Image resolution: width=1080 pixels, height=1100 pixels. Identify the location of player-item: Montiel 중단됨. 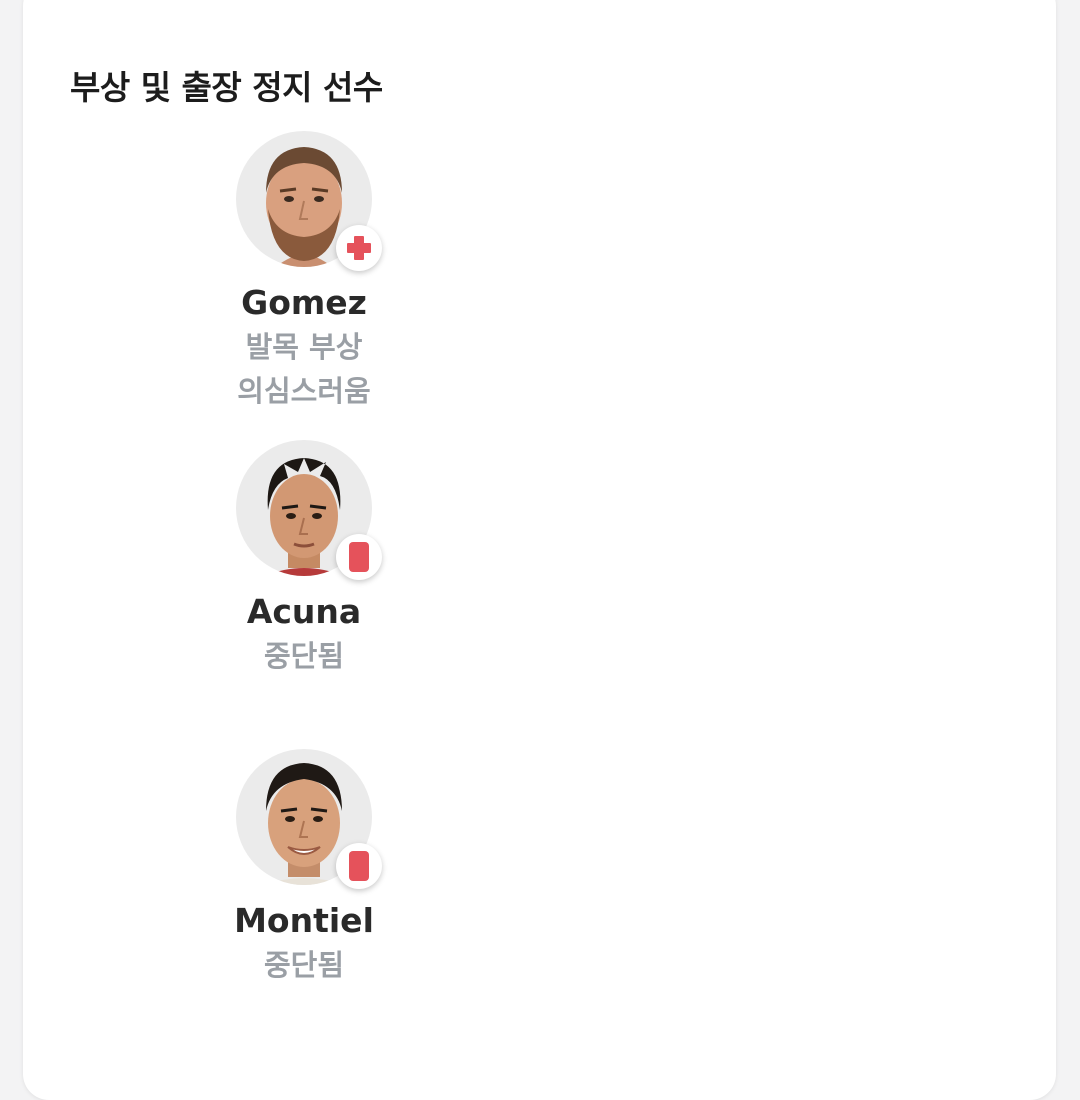
(304, 868).